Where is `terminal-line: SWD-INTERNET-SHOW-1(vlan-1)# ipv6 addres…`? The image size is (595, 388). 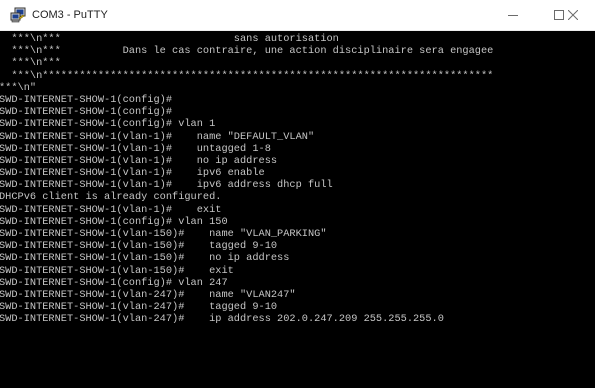 terminal-line: SWD-INTERNET-SHOW-1(vlan-1)# ipv6 addres… is located at coordinates (166, 185).